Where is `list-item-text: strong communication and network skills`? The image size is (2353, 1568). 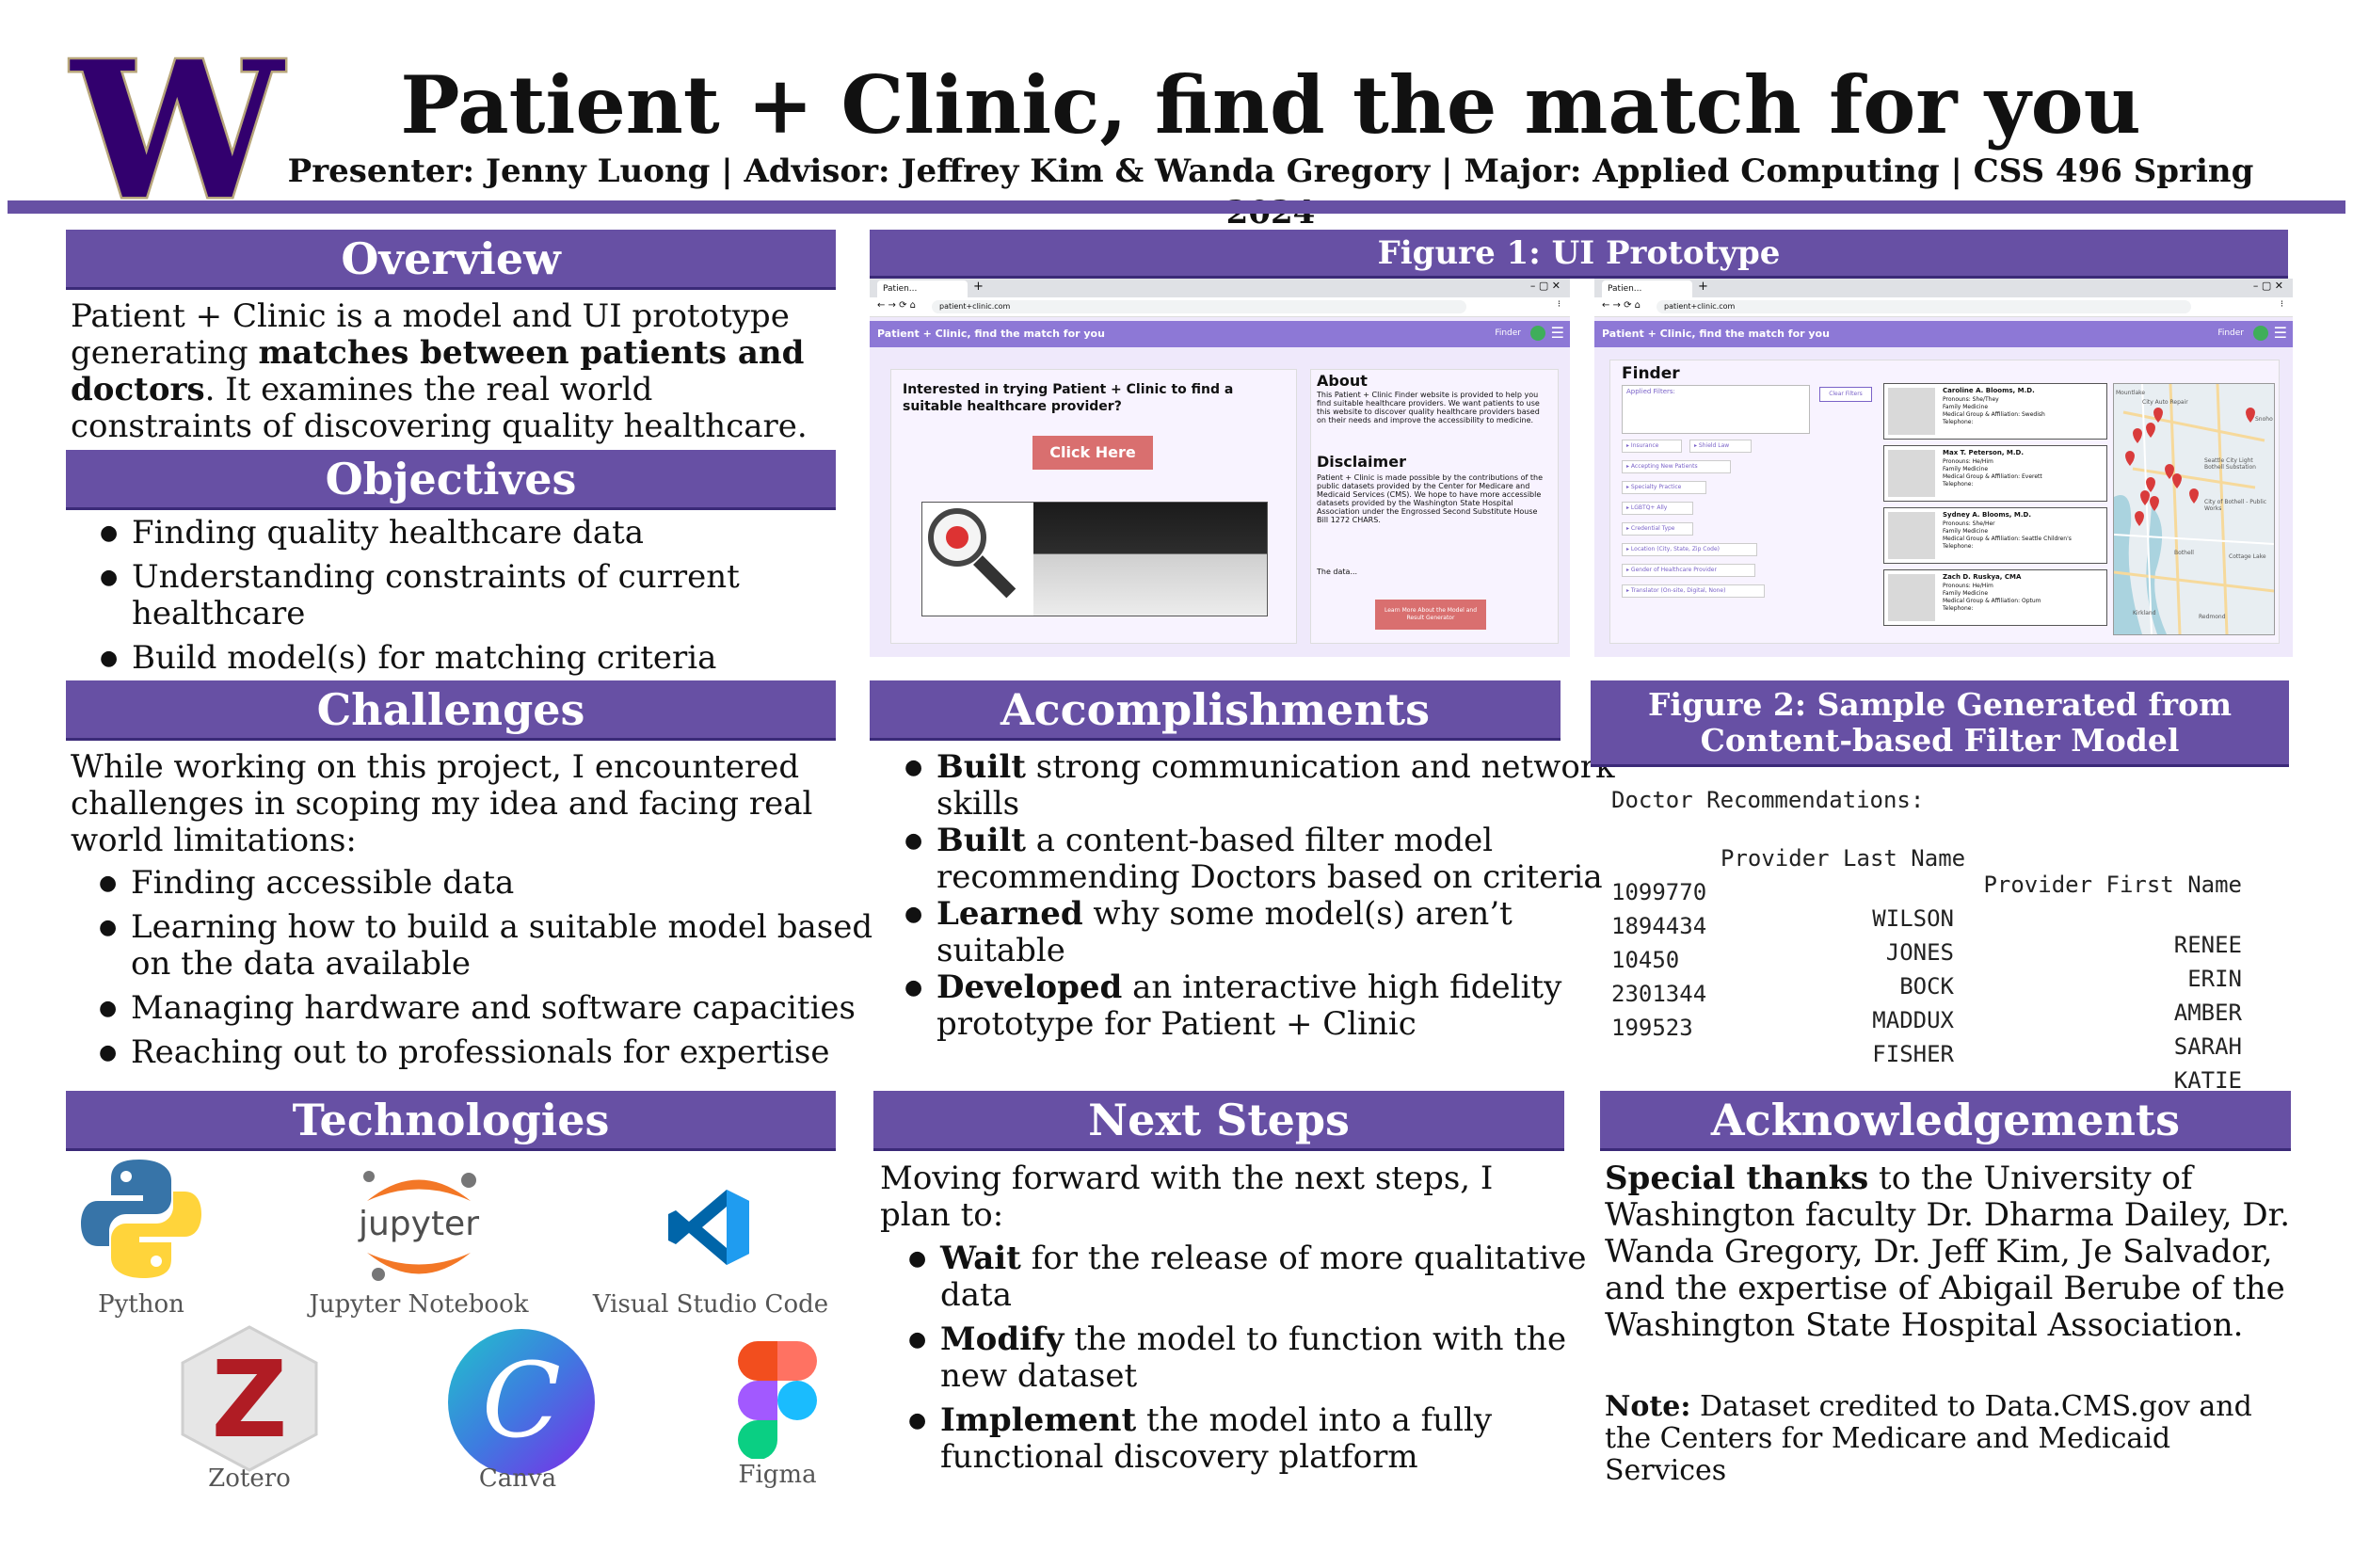
list-item-text: strong communication and network skills is located at coordinates (1276, 785).